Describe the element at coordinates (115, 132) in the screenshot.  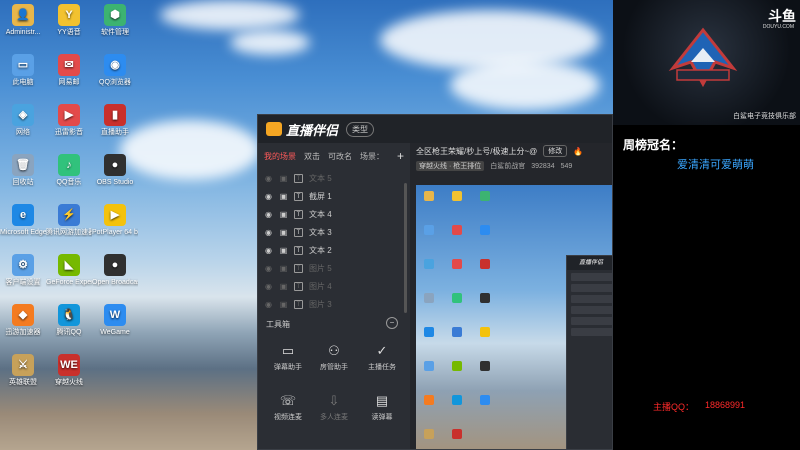
I see `desktop-icon-label: 直播助手` at that location.